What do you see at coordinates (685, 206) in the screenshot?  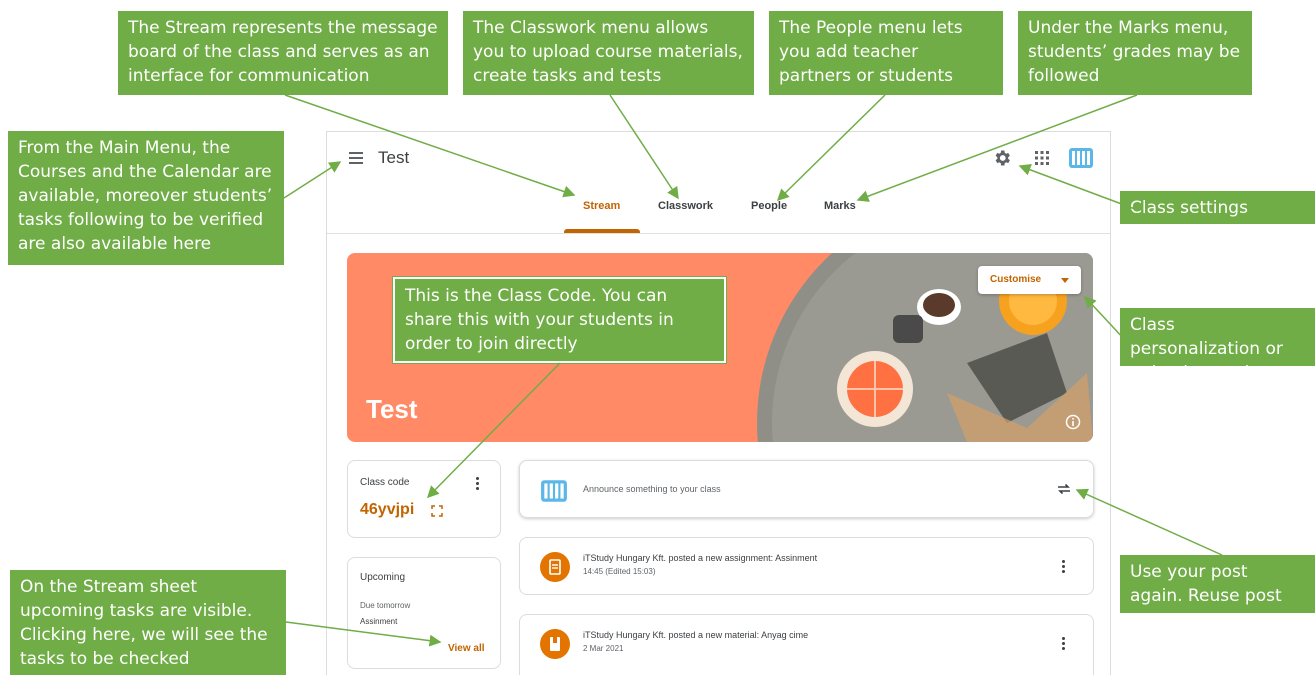 I see `tab-classwork: Classwork` at bounding box center [685, 206].